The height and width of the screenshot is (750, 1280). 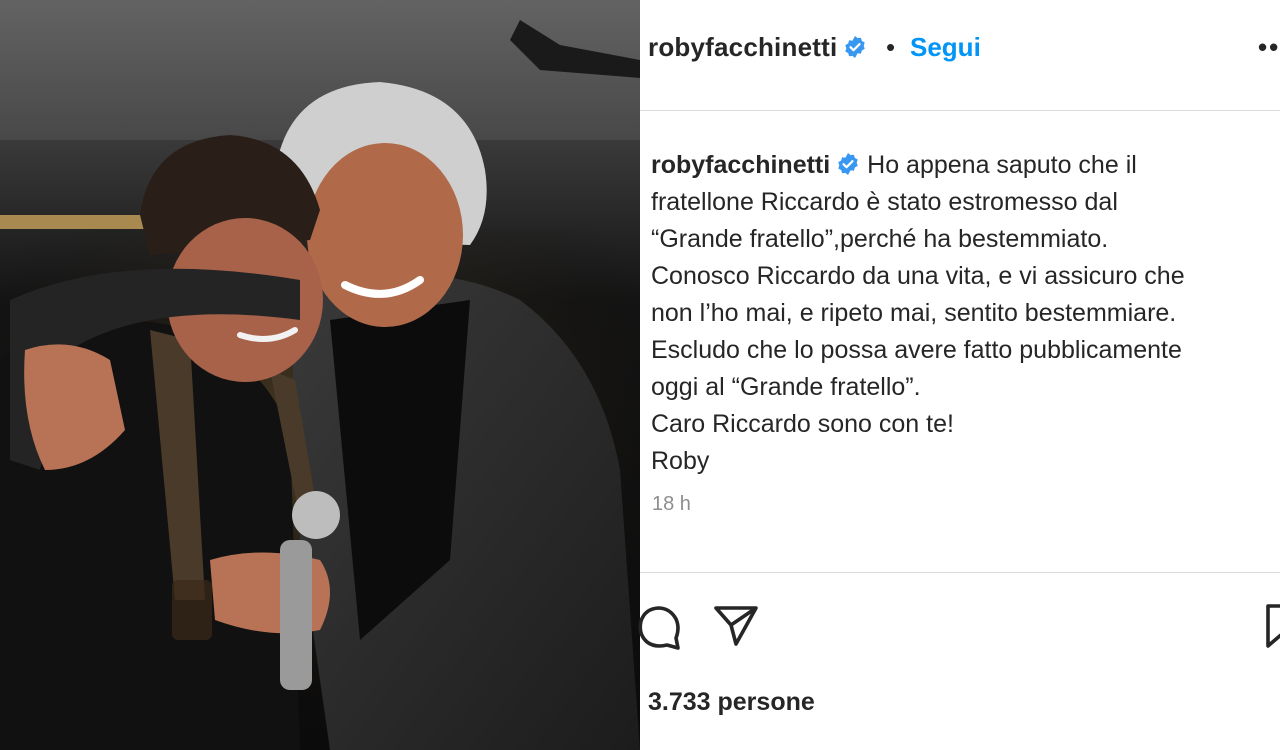 I want to click on caption-text: “Grande fratello”,perché ha bestemmiato., so click(x=880, y=239).